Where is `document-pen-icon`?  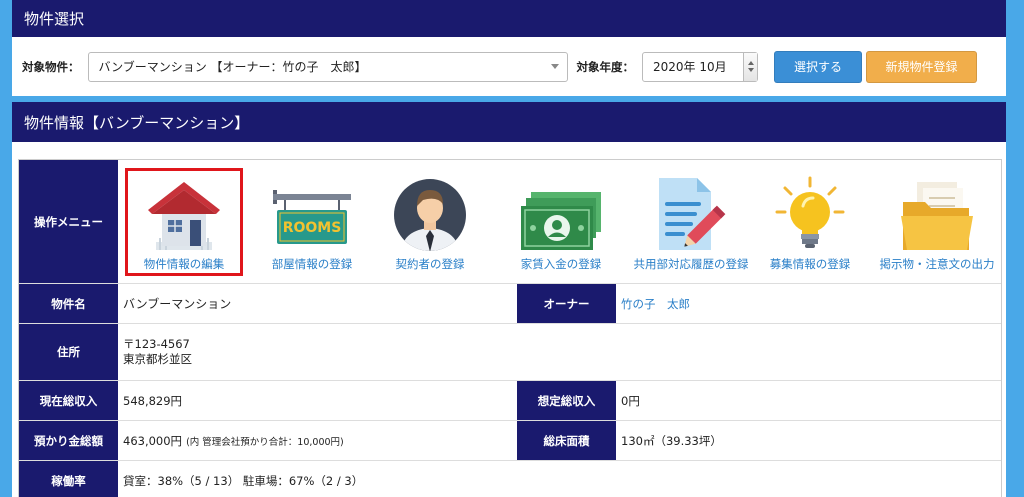 document-pen-icon is located at coordinates (691, 206).